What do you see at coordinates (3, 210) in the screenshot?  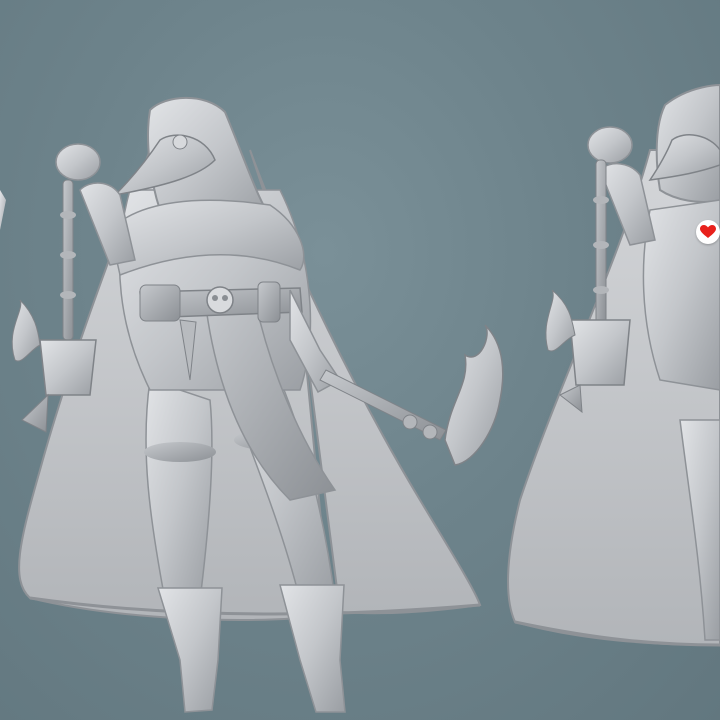 I see `left-partial-figure` at bounding box center [3, 210].